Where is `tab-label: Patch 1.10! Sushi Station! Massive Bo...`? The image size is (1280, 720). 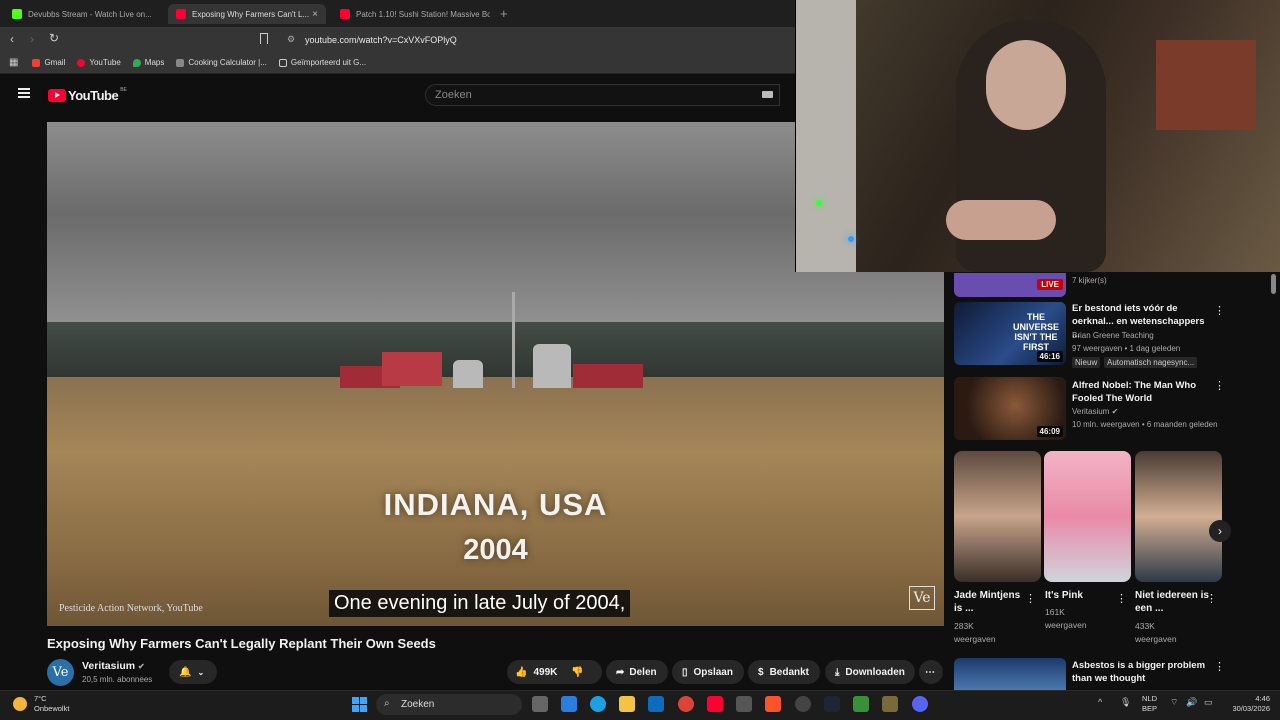
tab-label: Patch 1.10! Sushi Station! Massive Bo... is located at coordinates (423, 14).